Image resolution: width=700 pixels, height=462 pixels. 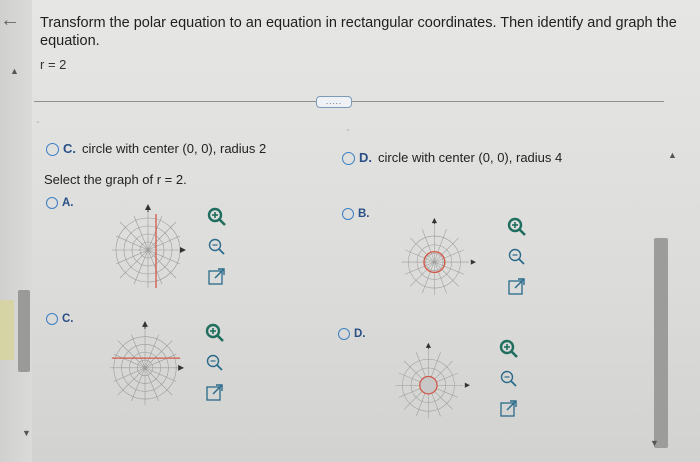 I want to click on choice-letter: C., so click(x=69, y=148).